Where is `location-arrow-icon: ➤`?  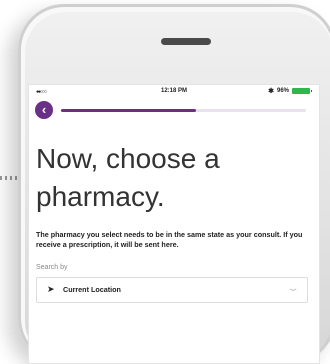 location-arrow-icon: ➤ is located at coordinates (51, 289).